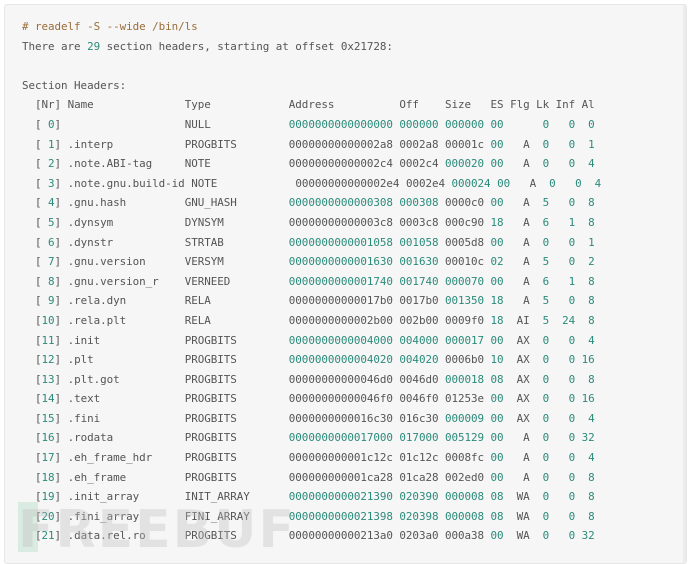  Describe the element at coordinates (419, 281) in the screenshot. I see `section-offset: 001740` at that location.